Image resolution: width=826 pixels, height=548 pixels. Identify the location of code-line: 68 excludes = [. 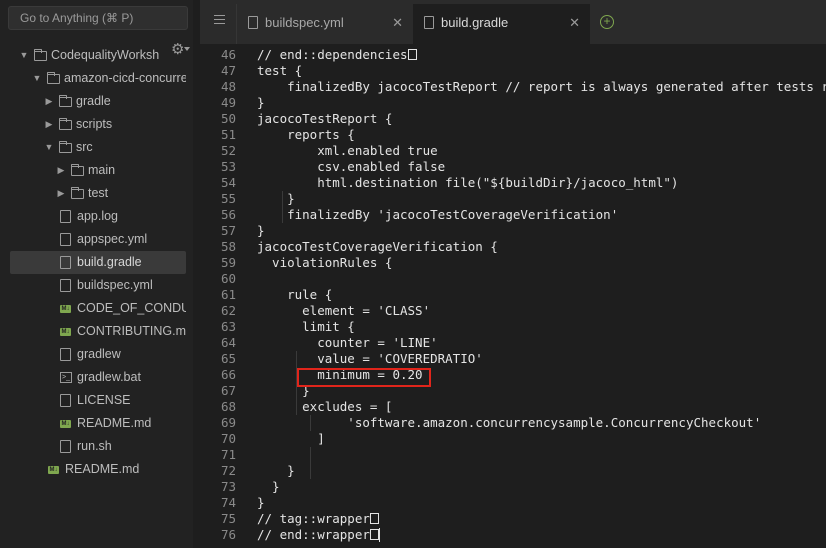
(513, 407).